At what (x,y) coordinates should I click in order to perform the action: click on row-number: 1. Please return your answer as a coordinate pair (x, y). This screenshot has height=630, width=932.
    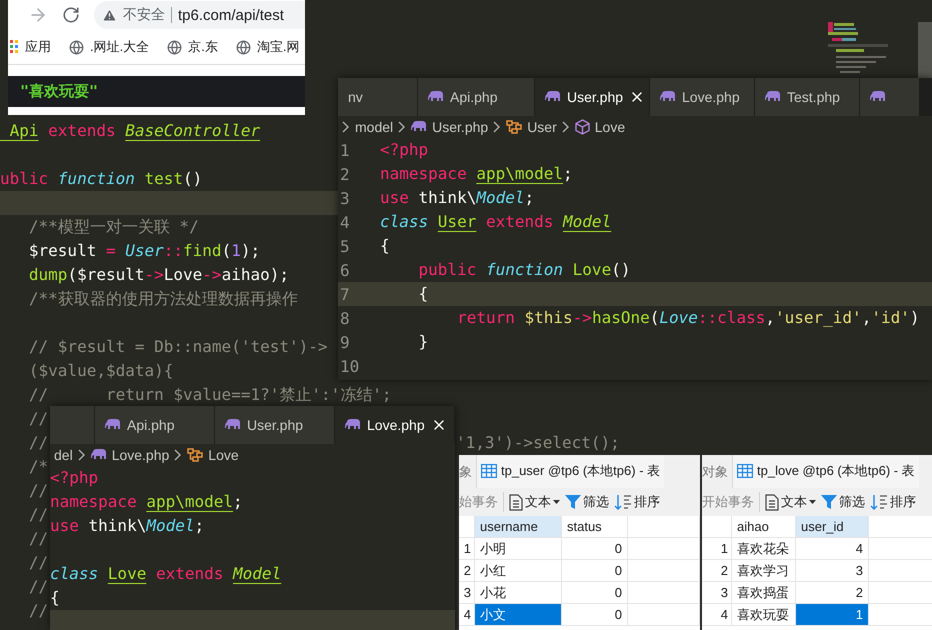
    Looking at the image, I should click on (717, 549).